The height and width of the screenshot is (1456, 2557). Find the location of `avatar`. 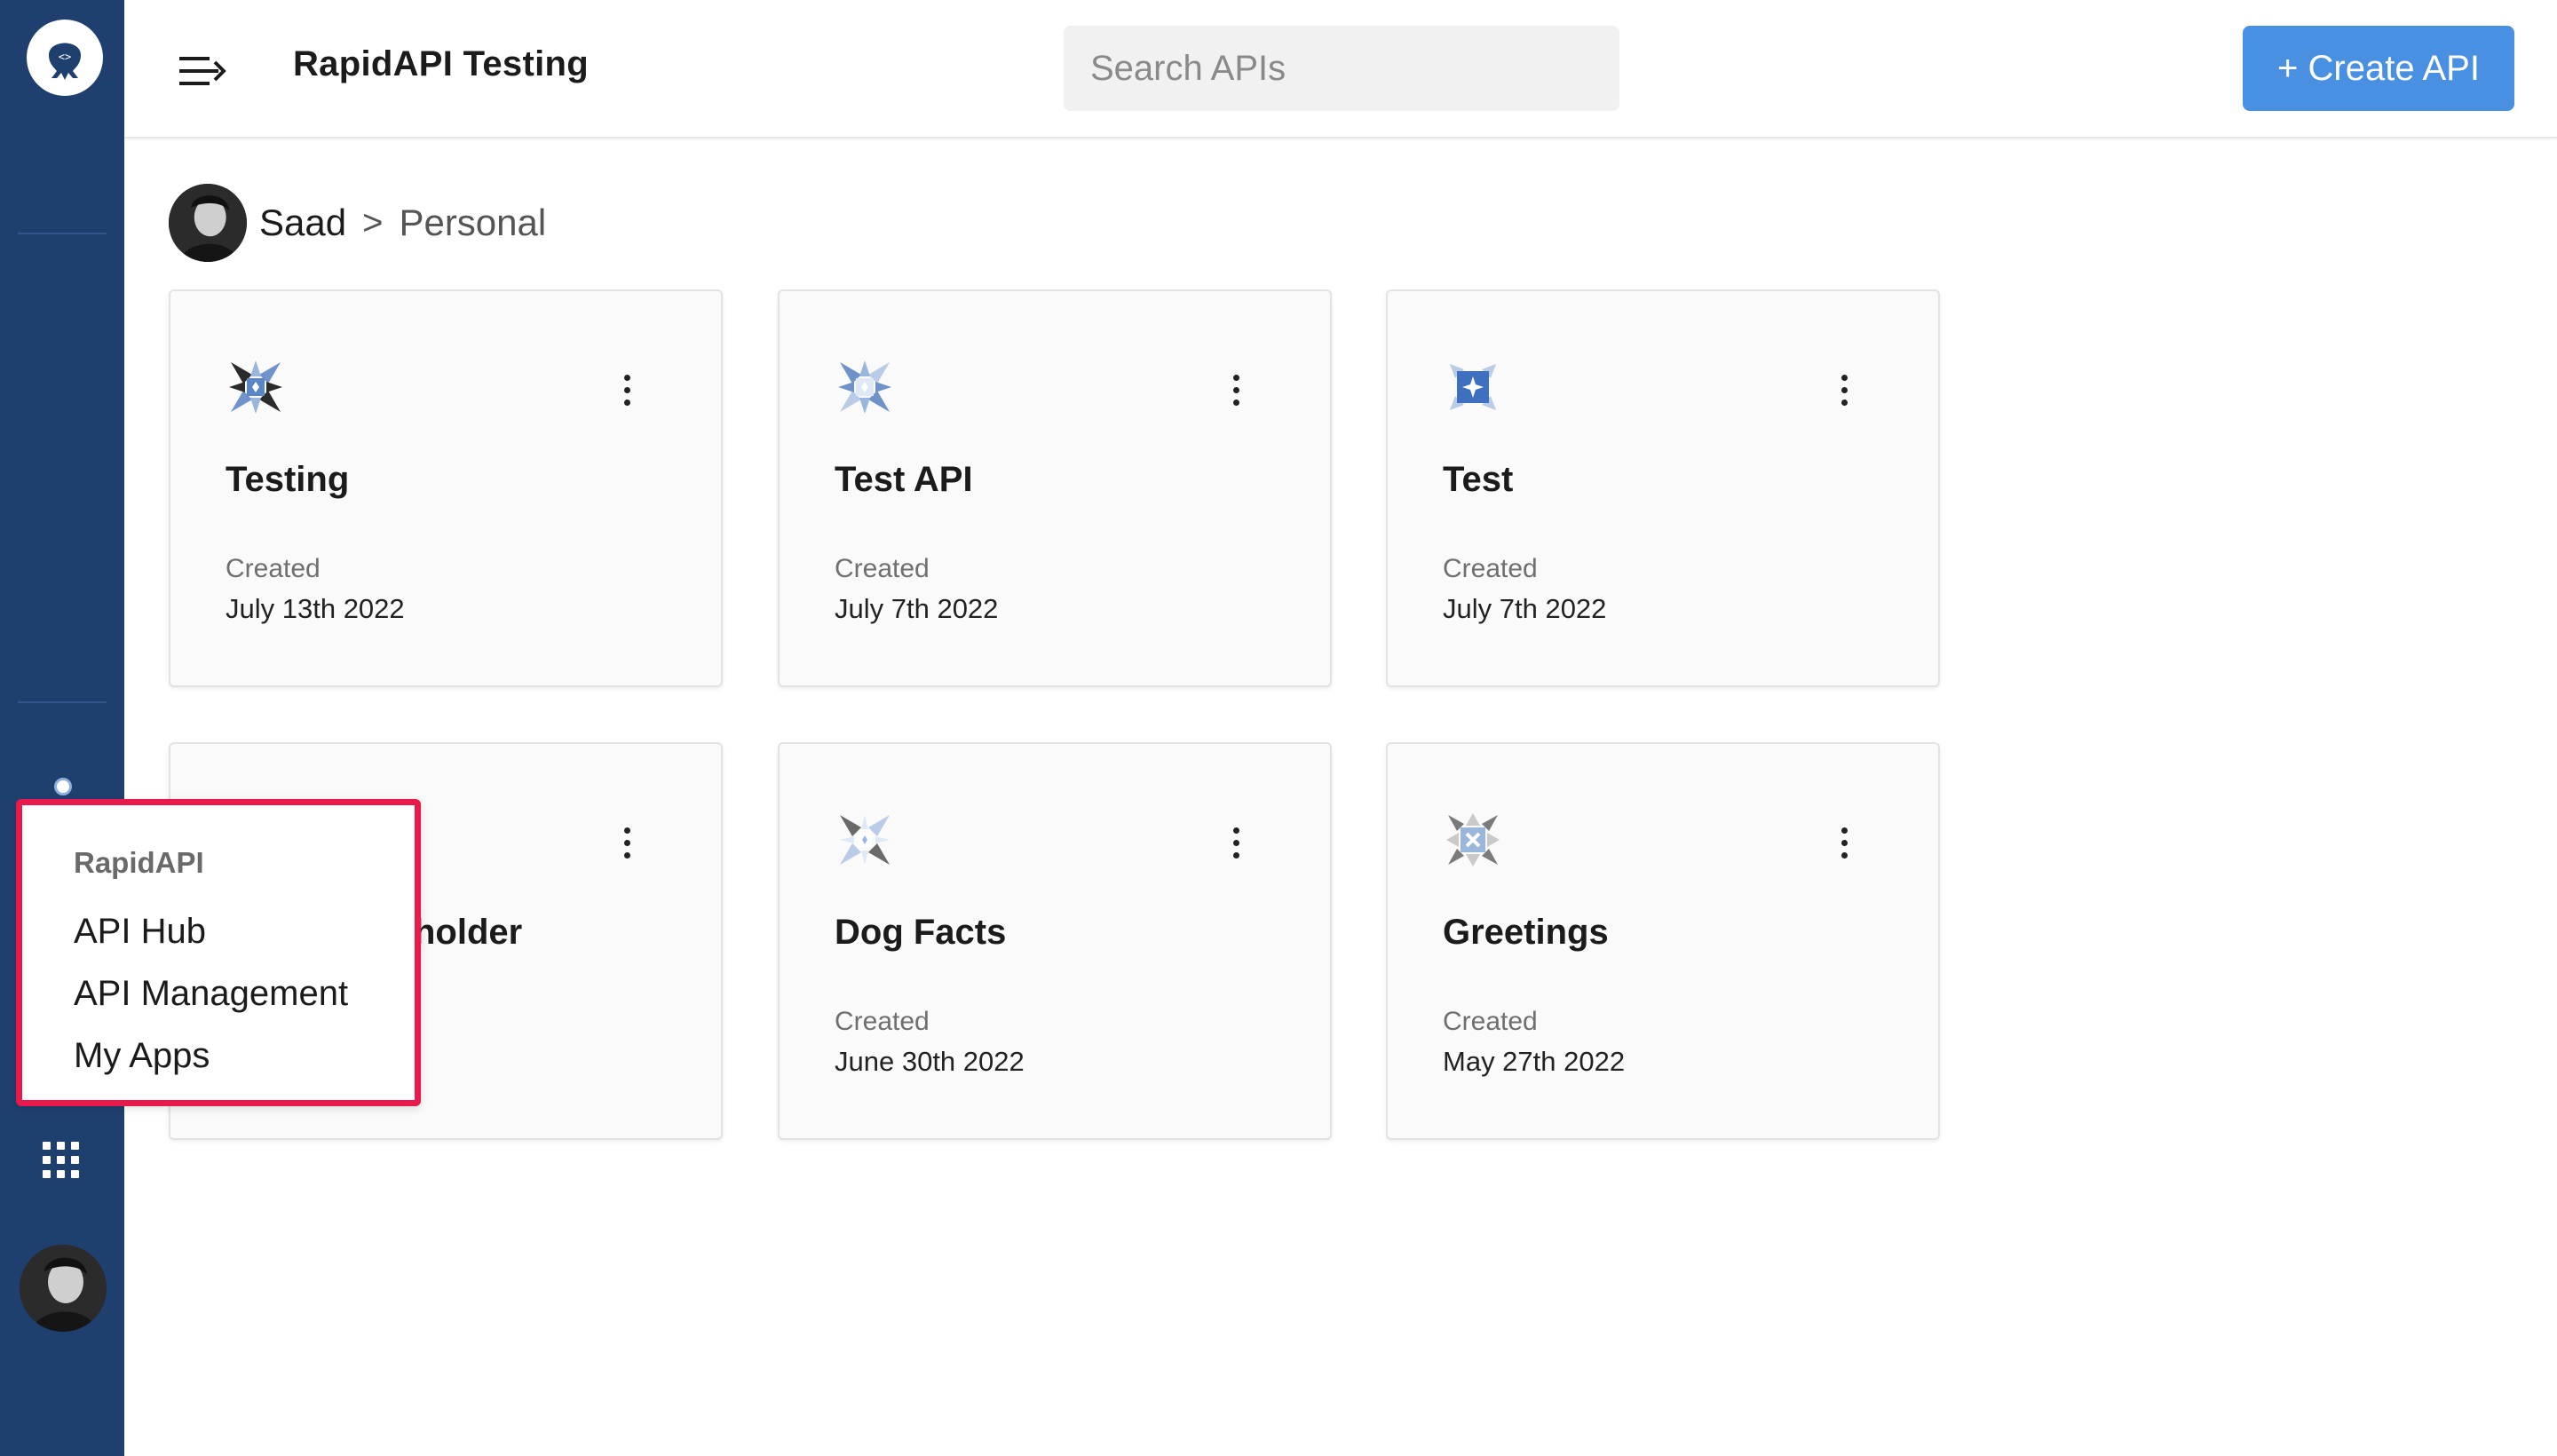

avatar is located at coordinates (208, 223).